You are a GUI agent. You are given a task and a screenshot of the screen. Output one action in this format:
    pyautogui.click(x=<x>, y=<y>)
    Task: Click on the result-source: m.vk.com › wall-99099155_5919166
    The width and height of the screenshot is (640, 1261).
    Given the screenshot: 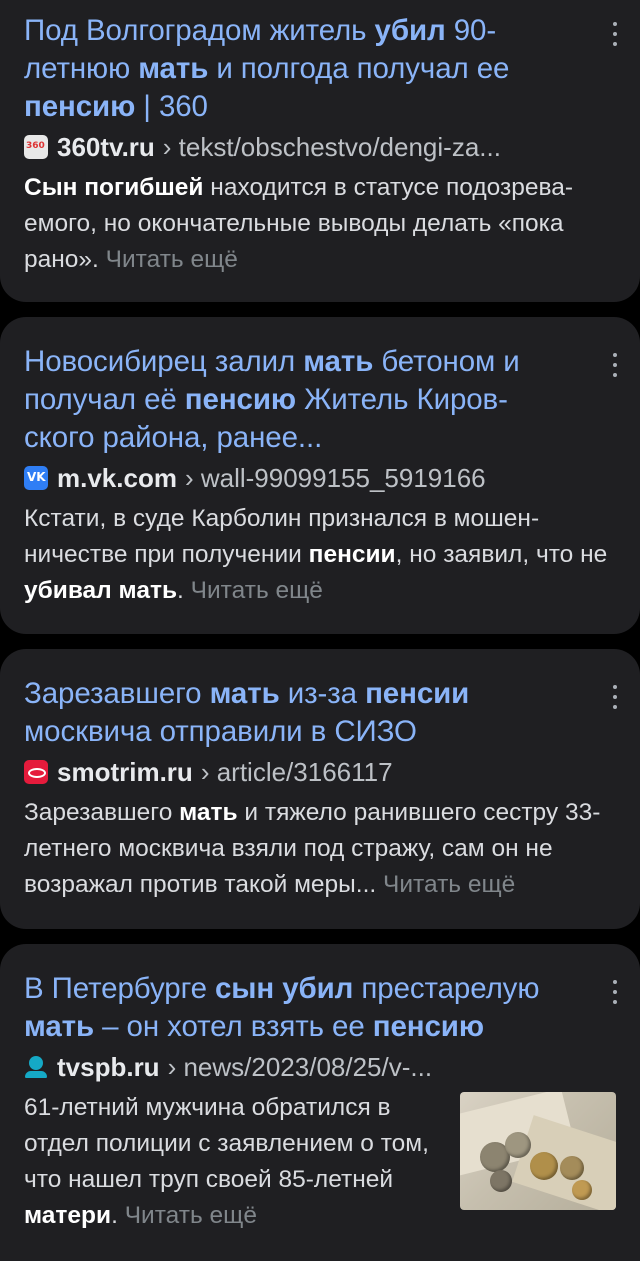 What is the action you would take?
    pyautogui.click(x=320, y=478)
    